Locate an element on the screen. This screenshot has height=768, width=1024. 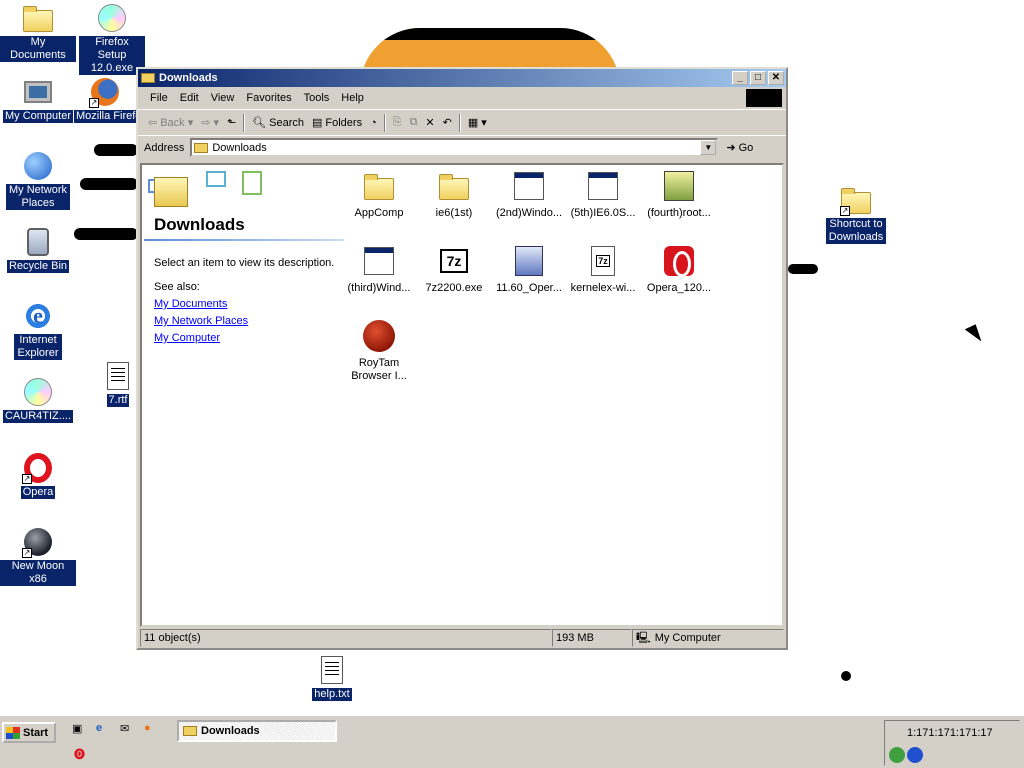
delete-icon: ✕ is located at coordinates (430, 123).